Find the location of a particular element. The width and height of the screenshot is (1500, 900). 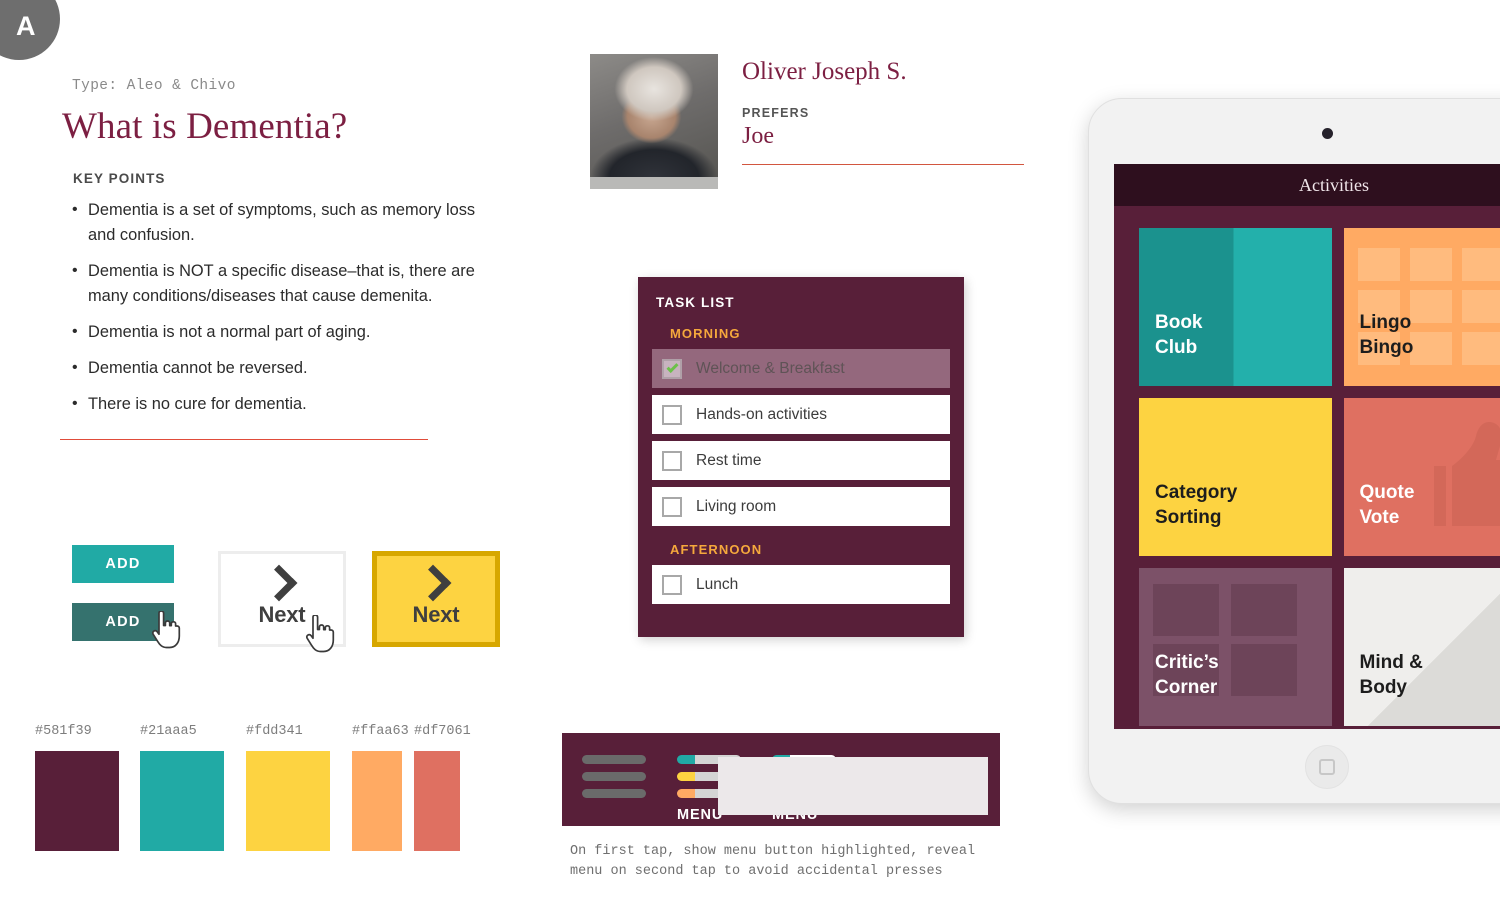

camera-dot-icon is located at coordinates (1327, 133).